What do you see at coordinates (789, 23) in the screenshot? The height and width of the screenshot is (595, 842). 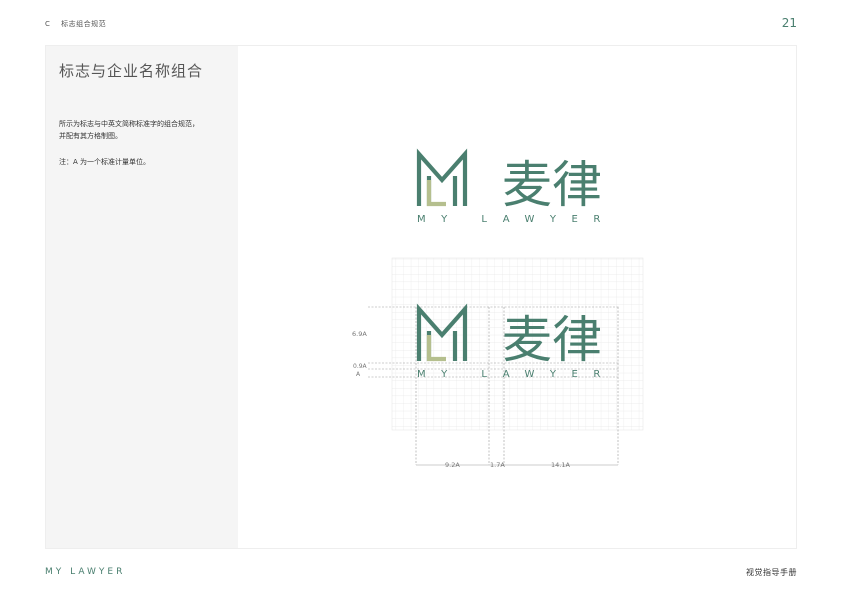 I see `page-number: 21` at bounding box center [789, 23].